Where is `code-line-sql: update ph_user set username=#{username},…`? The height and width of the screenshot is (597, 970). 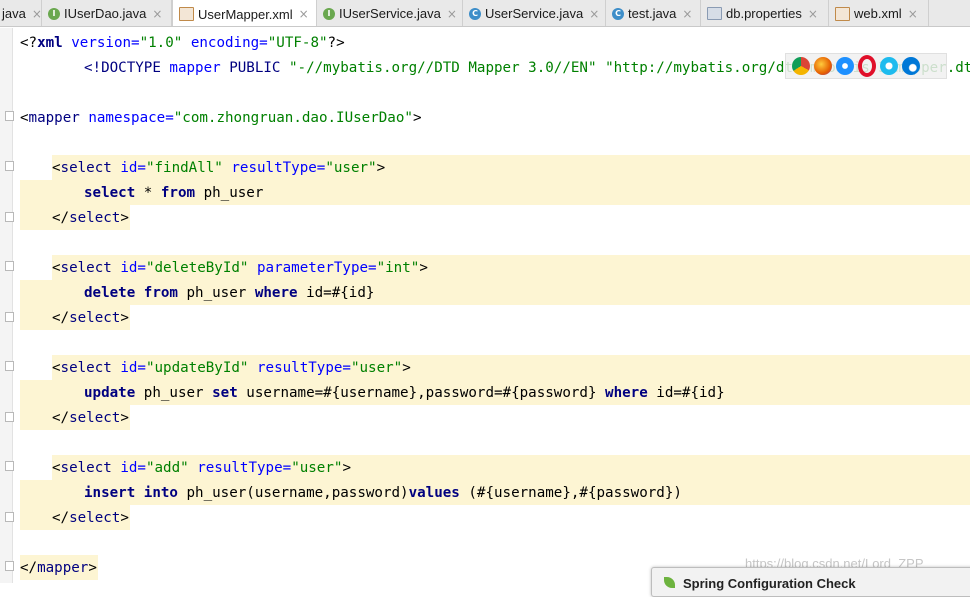
code-line-sql: update ph_user set username=#{username},… is located at coordinates (404, 393).